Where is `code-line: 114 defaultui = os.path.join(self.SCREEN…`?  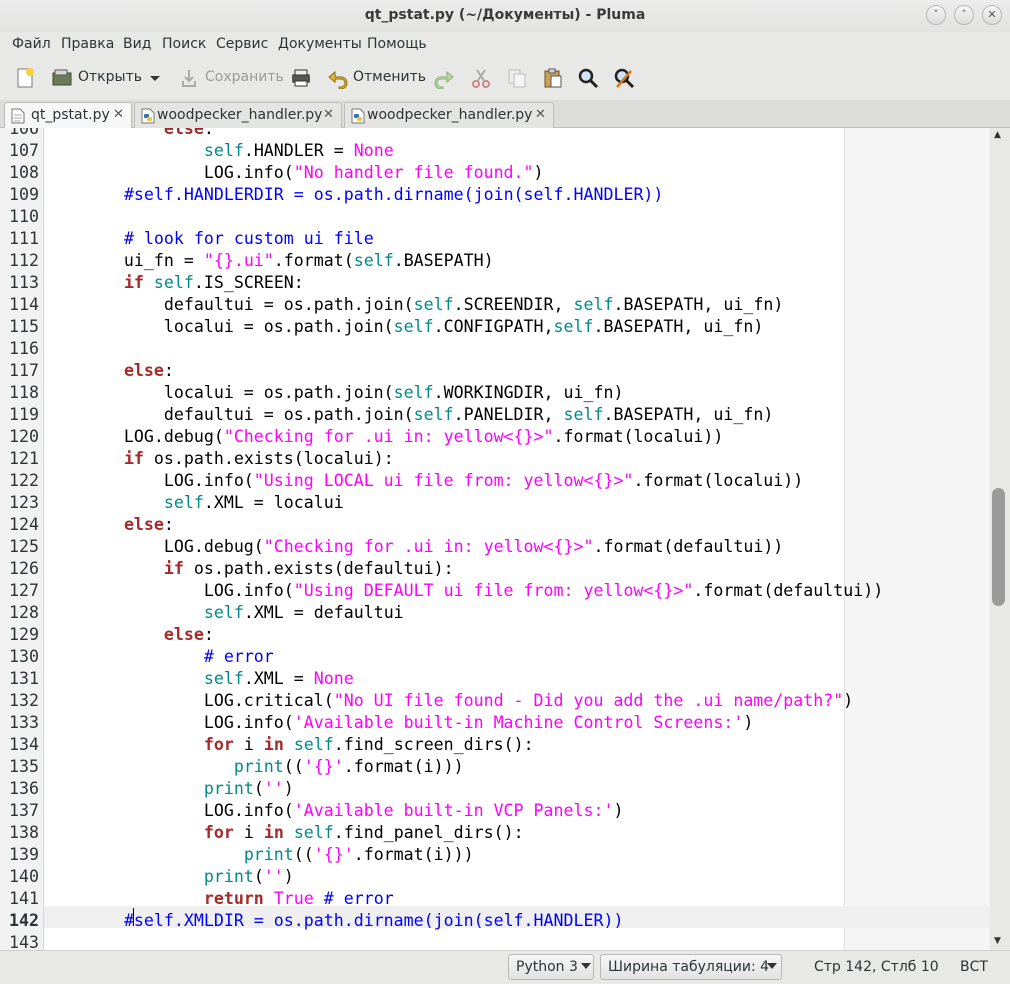 code-line: 114 defaultui = os.path.join(self.SCREEN… is located at coordinates (495, 305).